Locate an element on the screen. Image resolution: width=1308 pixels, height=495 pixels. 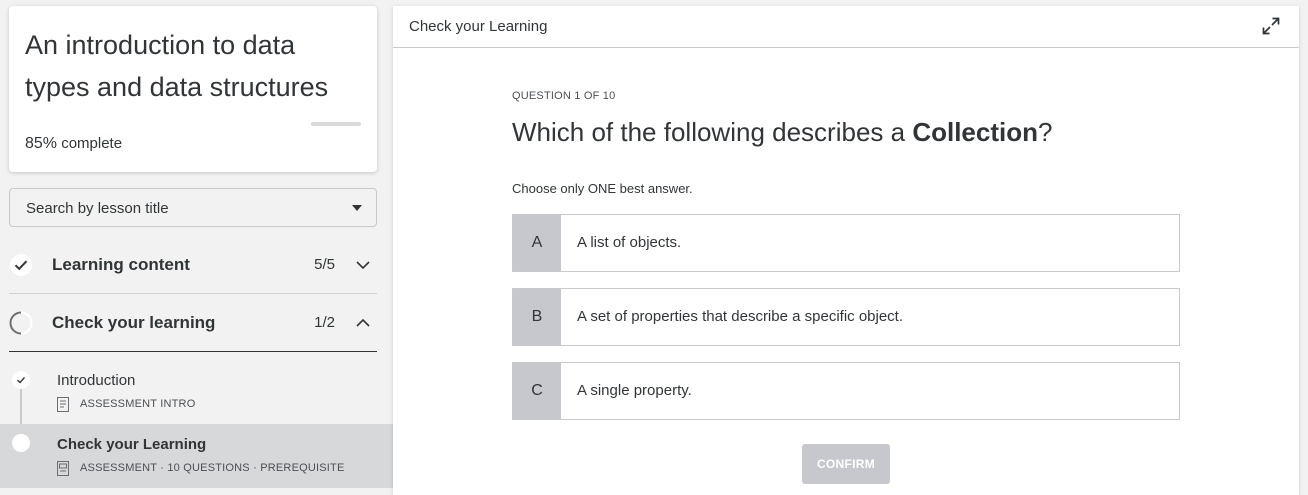
lesson-title: Introduction is located at coordinates (96, 380).